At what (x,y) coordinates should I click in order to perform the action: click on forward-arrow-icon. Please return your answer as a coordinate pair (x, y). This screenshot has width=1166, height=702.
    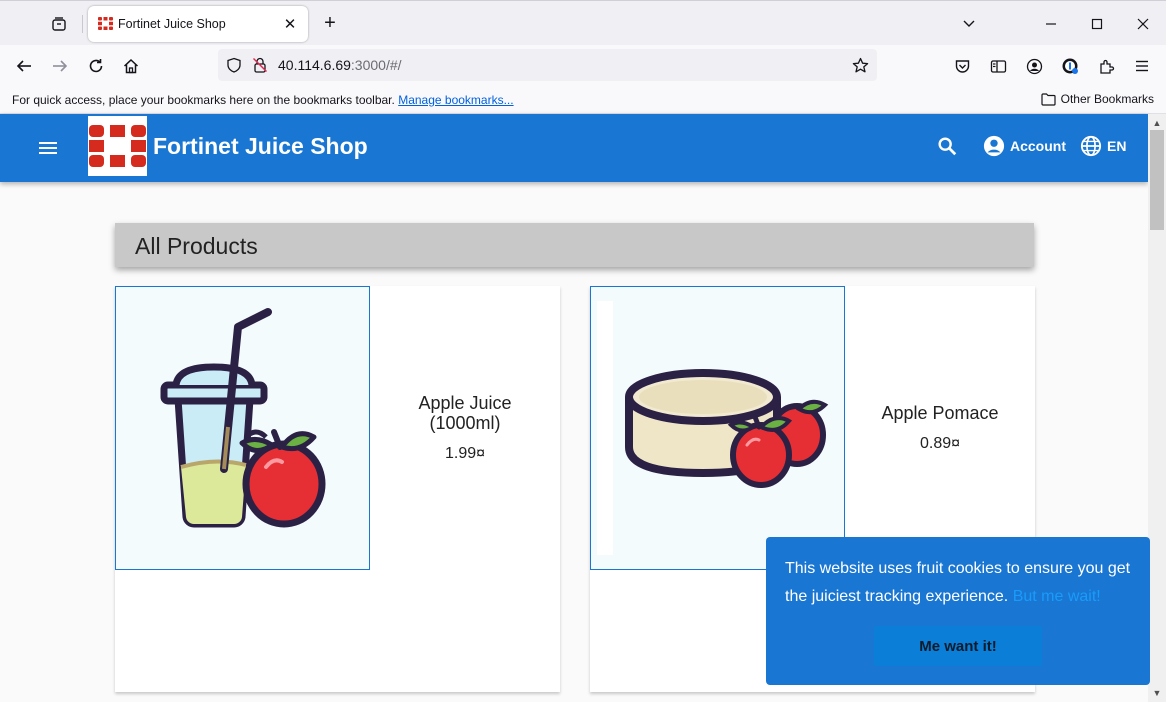
    Looking at the image, I should click on (60, 66).